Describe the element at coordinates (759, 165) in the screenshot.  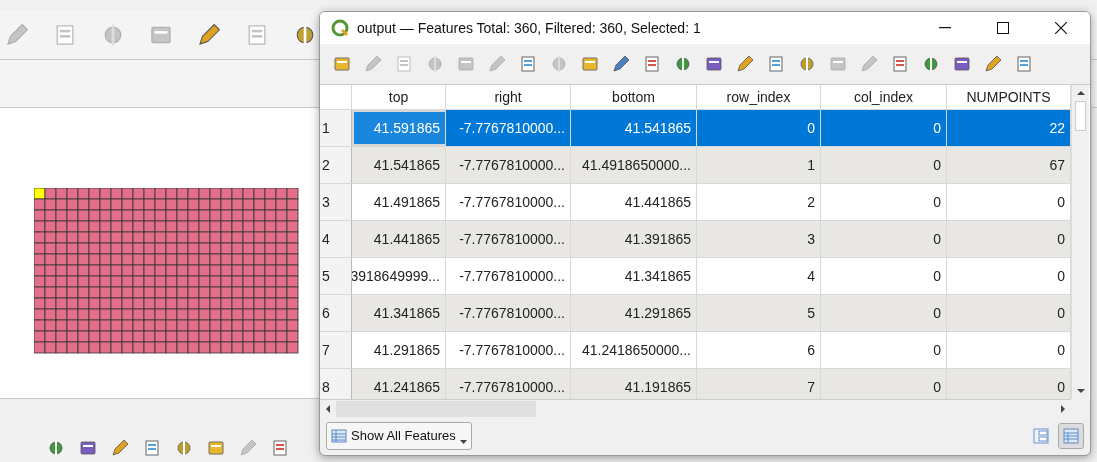
I see `table-cell: 1` at that location.